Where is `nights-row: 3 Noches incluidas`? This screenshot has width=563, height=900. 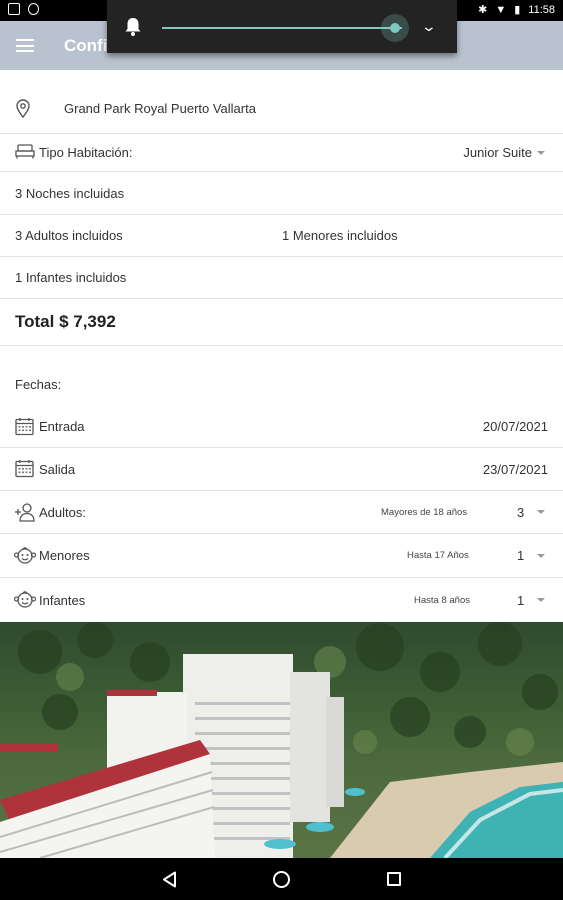 nights-row: 3 Noches incluidas is located at coordinates (281, 193).